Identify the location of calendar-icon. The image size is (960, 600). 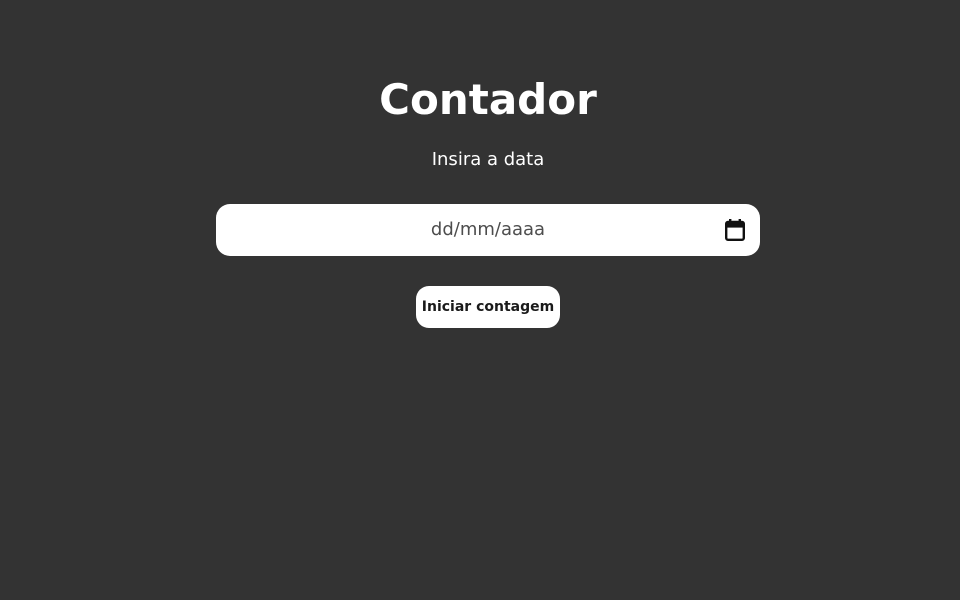
(735, 230).